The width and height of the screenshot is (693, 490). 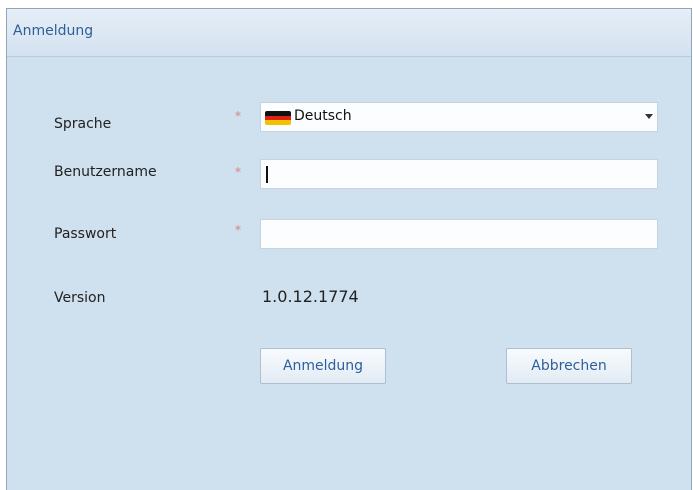 I want to click on chevron-down-icon, so click(x=649, y=116).